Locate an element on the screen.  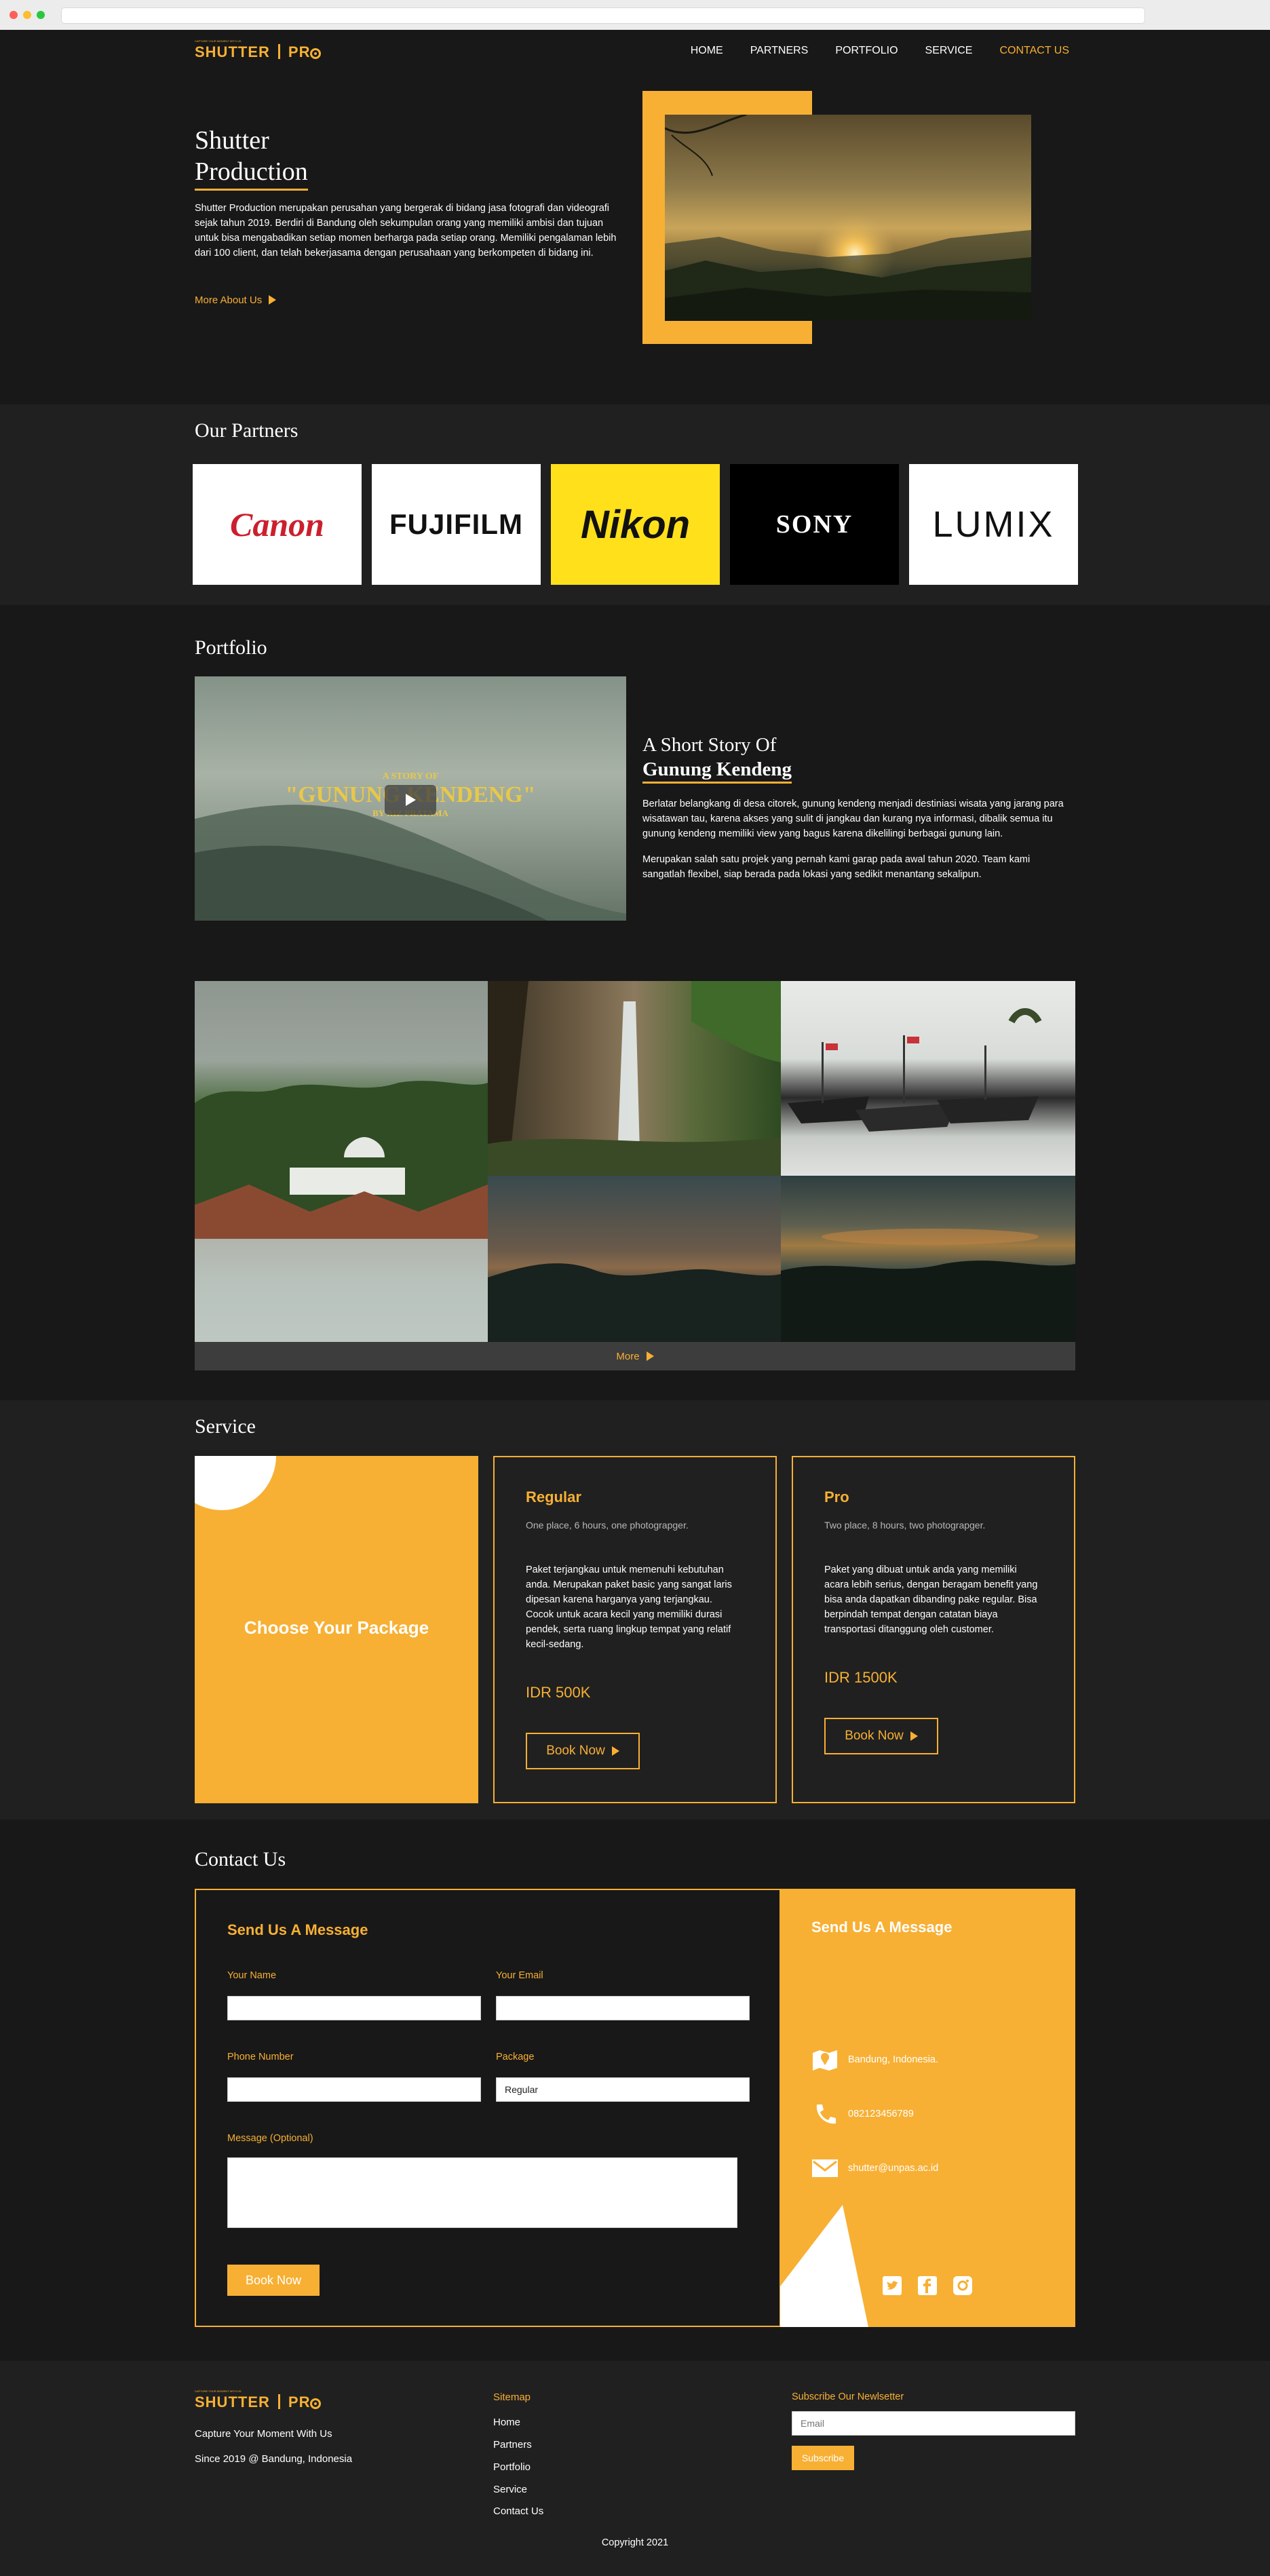
gallery-boats-photo is located at coordinates (928, 1078).